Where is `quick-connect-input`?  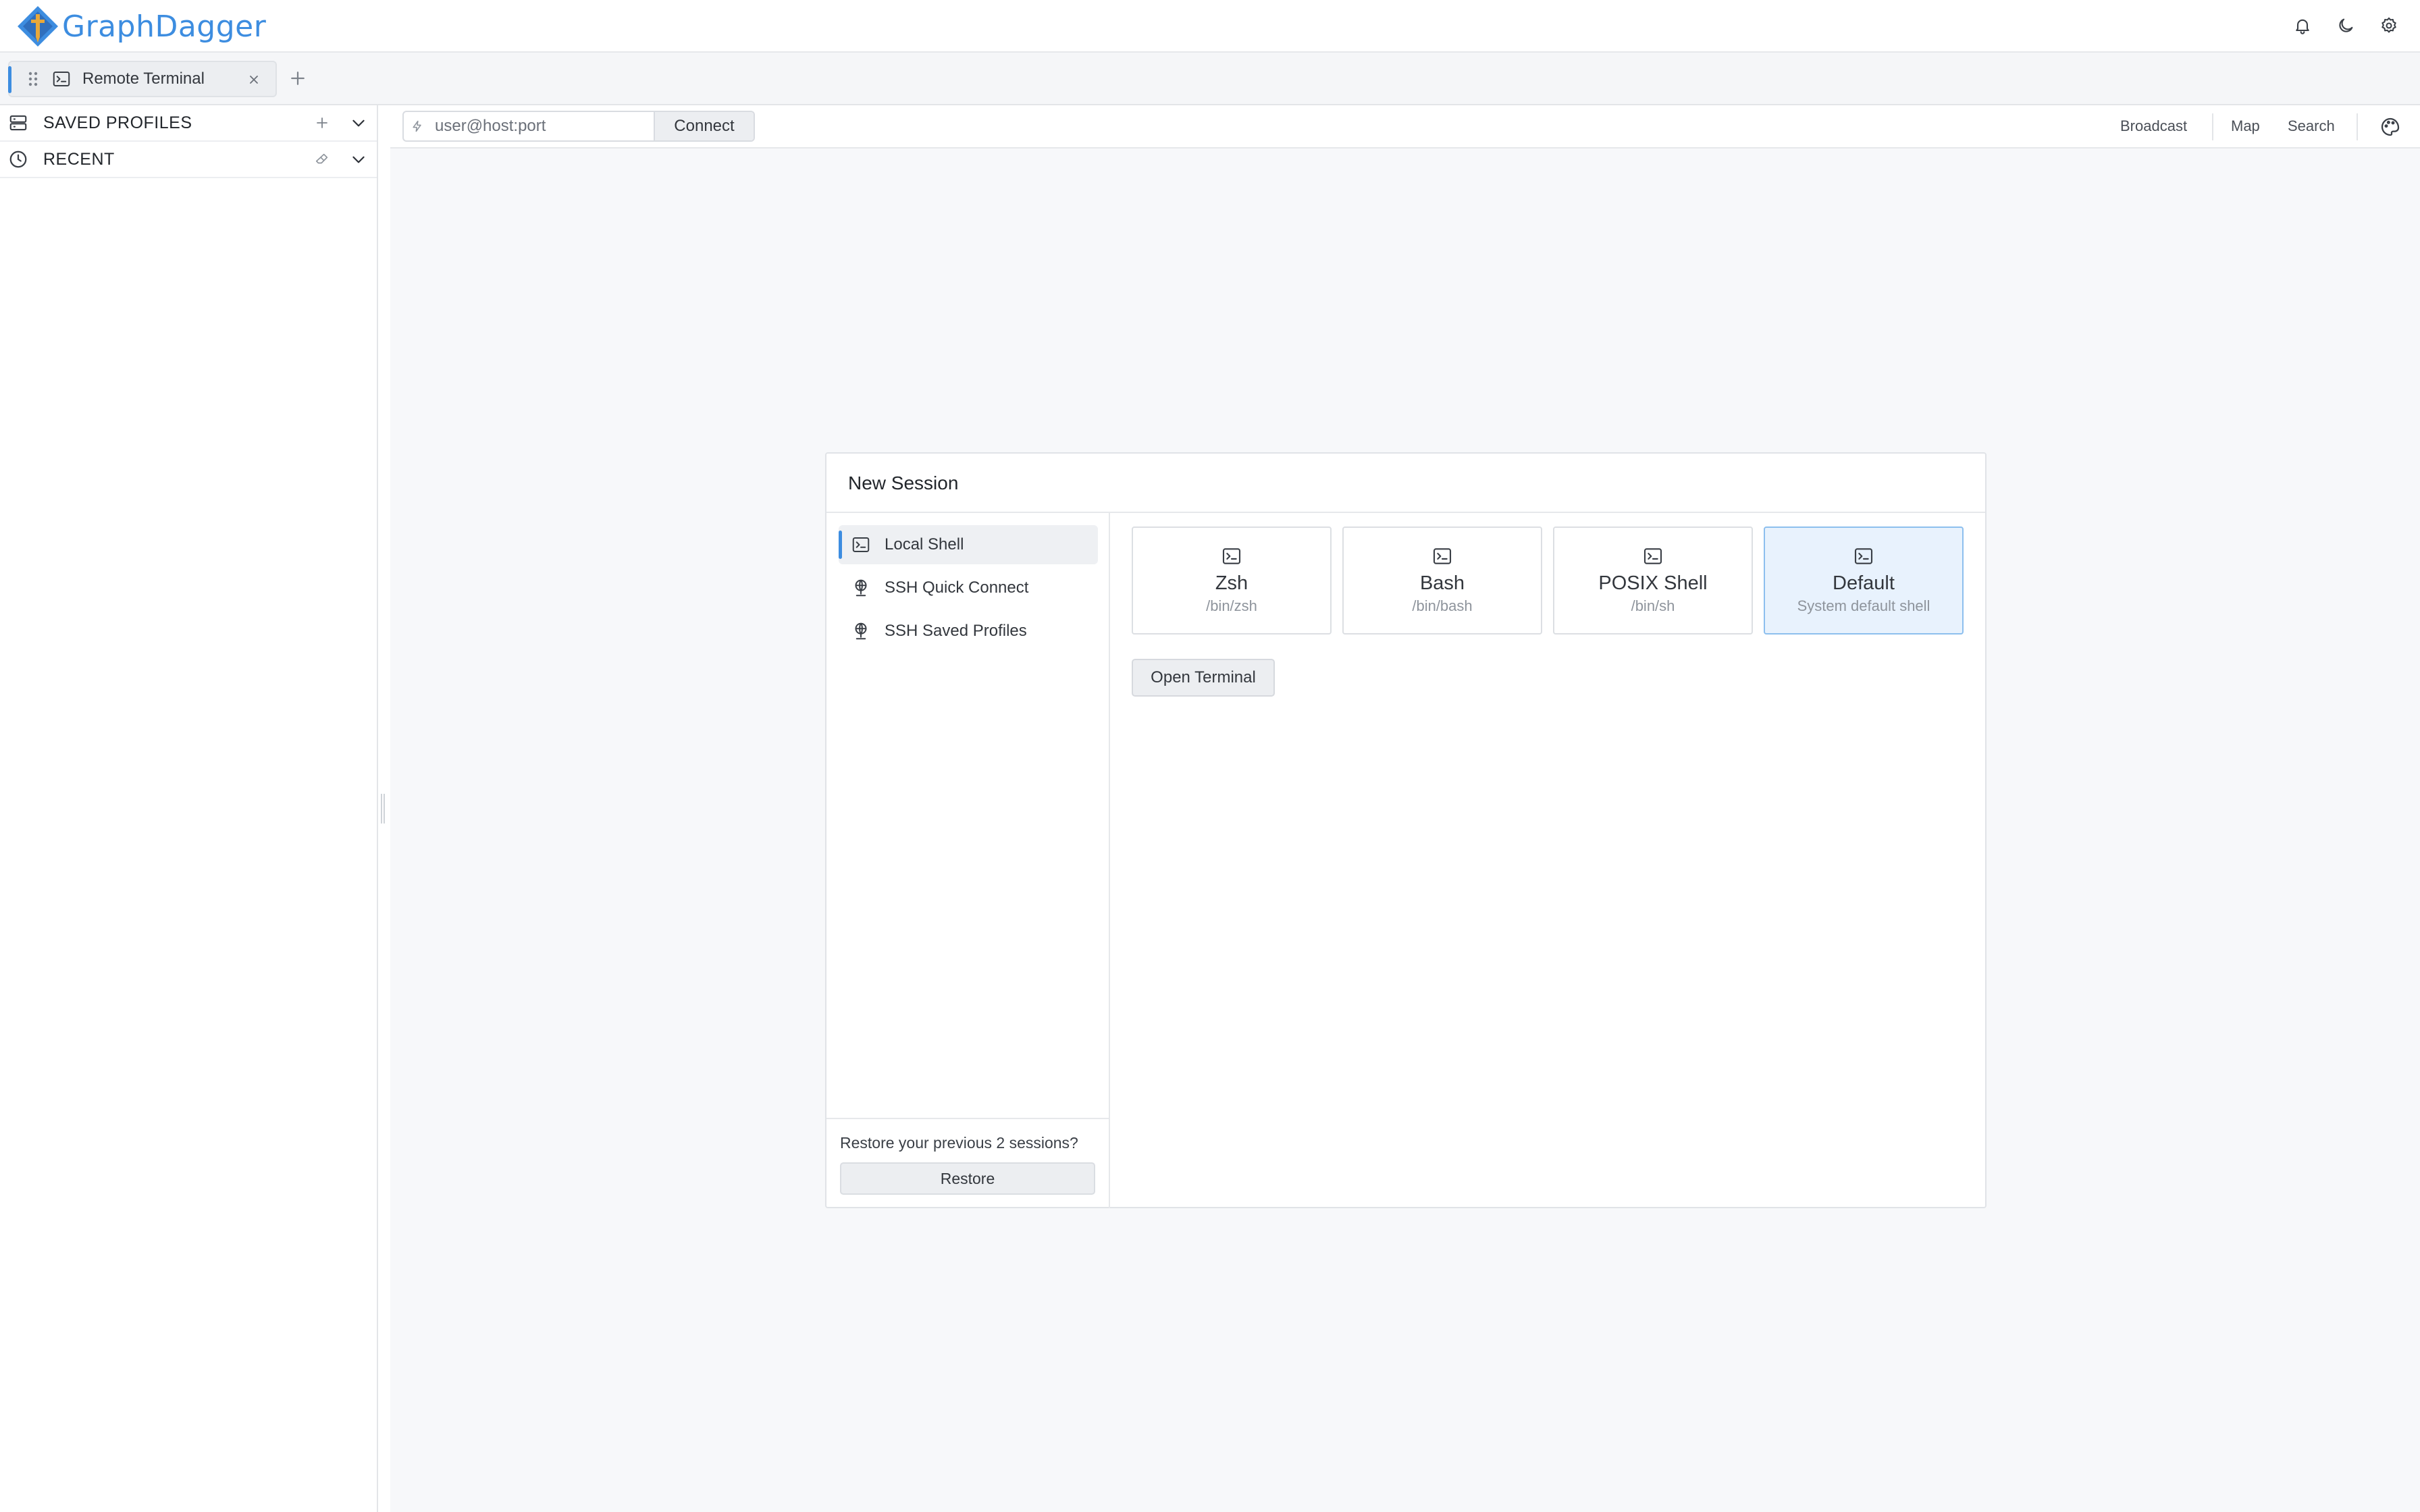
quick-connect-input is located at coordinates (542, 126).